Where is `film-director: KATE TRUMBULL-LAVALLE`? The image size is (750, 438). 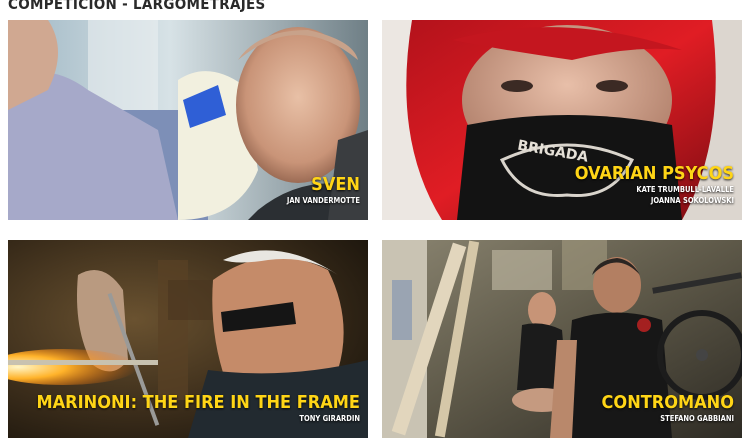
film-director: KATE TRUMBULL-LAVALLE is located at coordinates (685, 189).